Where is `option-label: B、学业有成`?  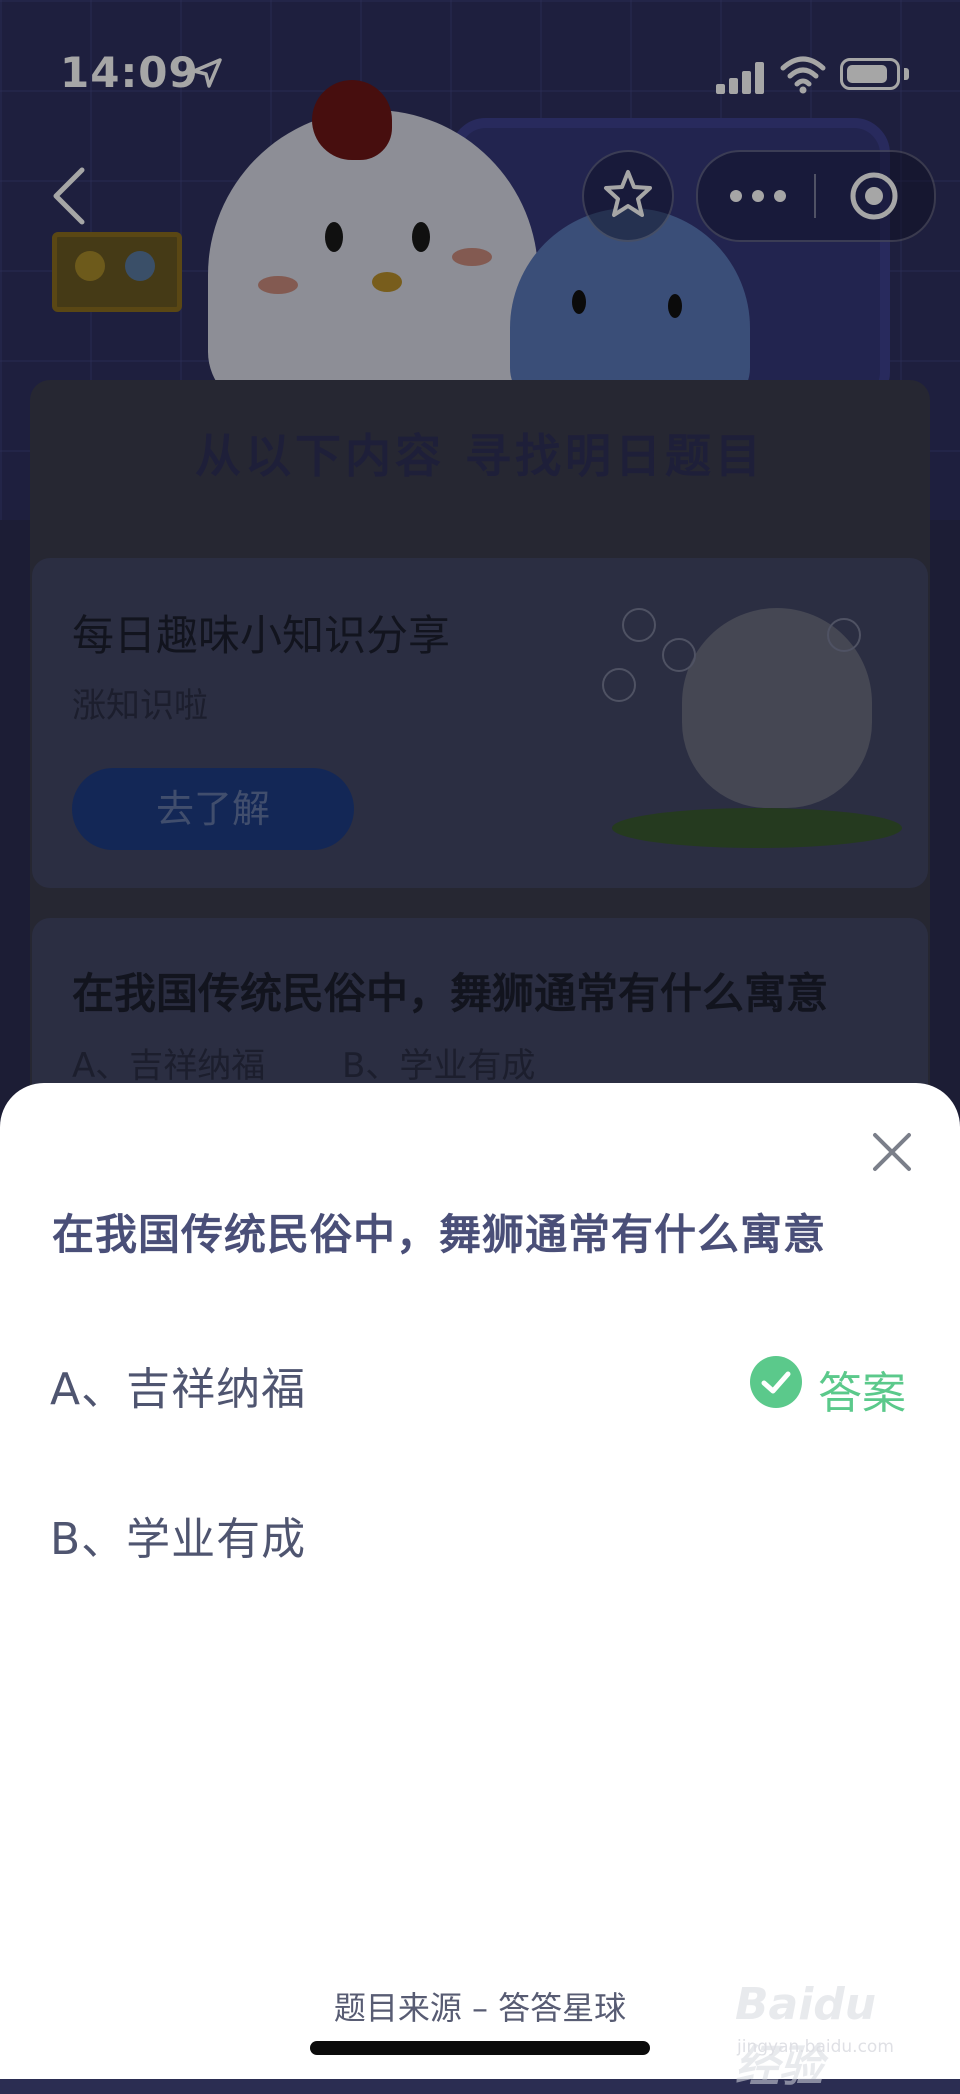 option-label: B、学业有成 is located at coordinates (178, 1539).